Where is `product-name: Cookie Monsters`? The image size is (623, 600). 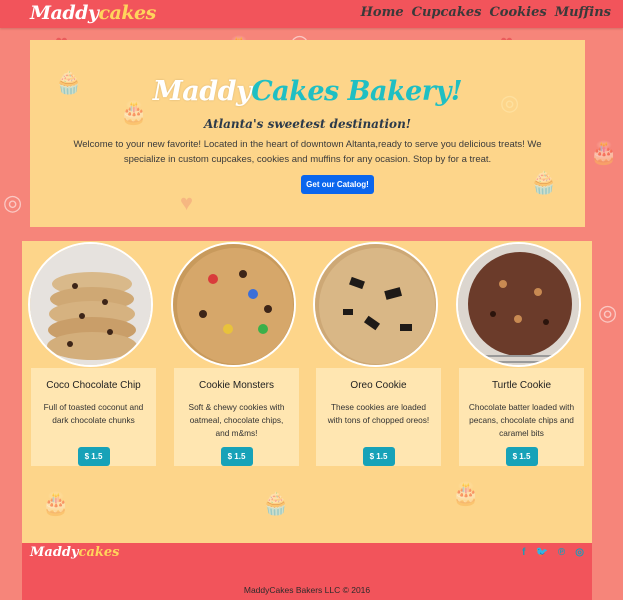 product-name: Cookie Monsters is located at coordinates (236, 385).